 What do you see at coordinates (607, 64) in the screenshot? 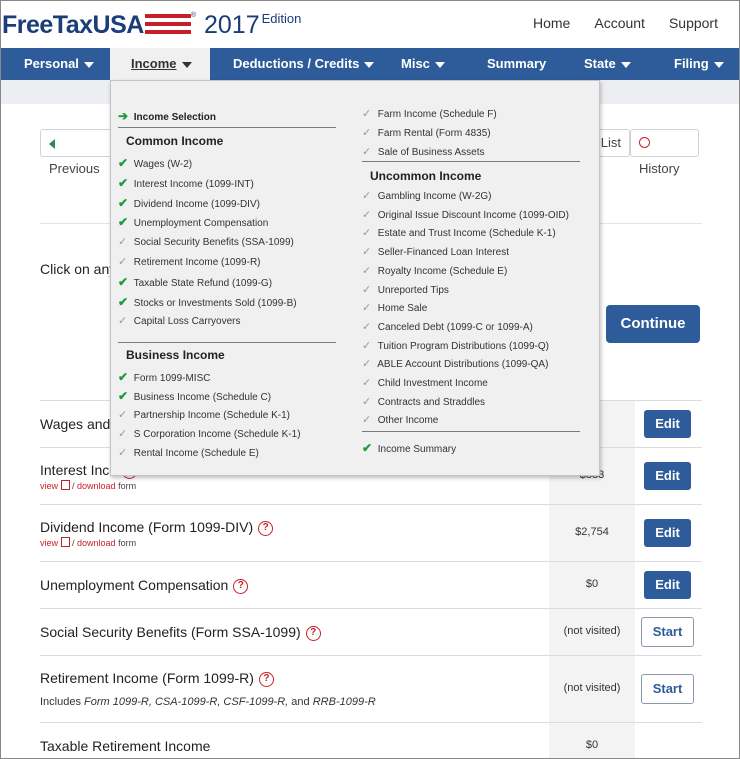
I see `nav-state: State` at bounding box center [607, 64].